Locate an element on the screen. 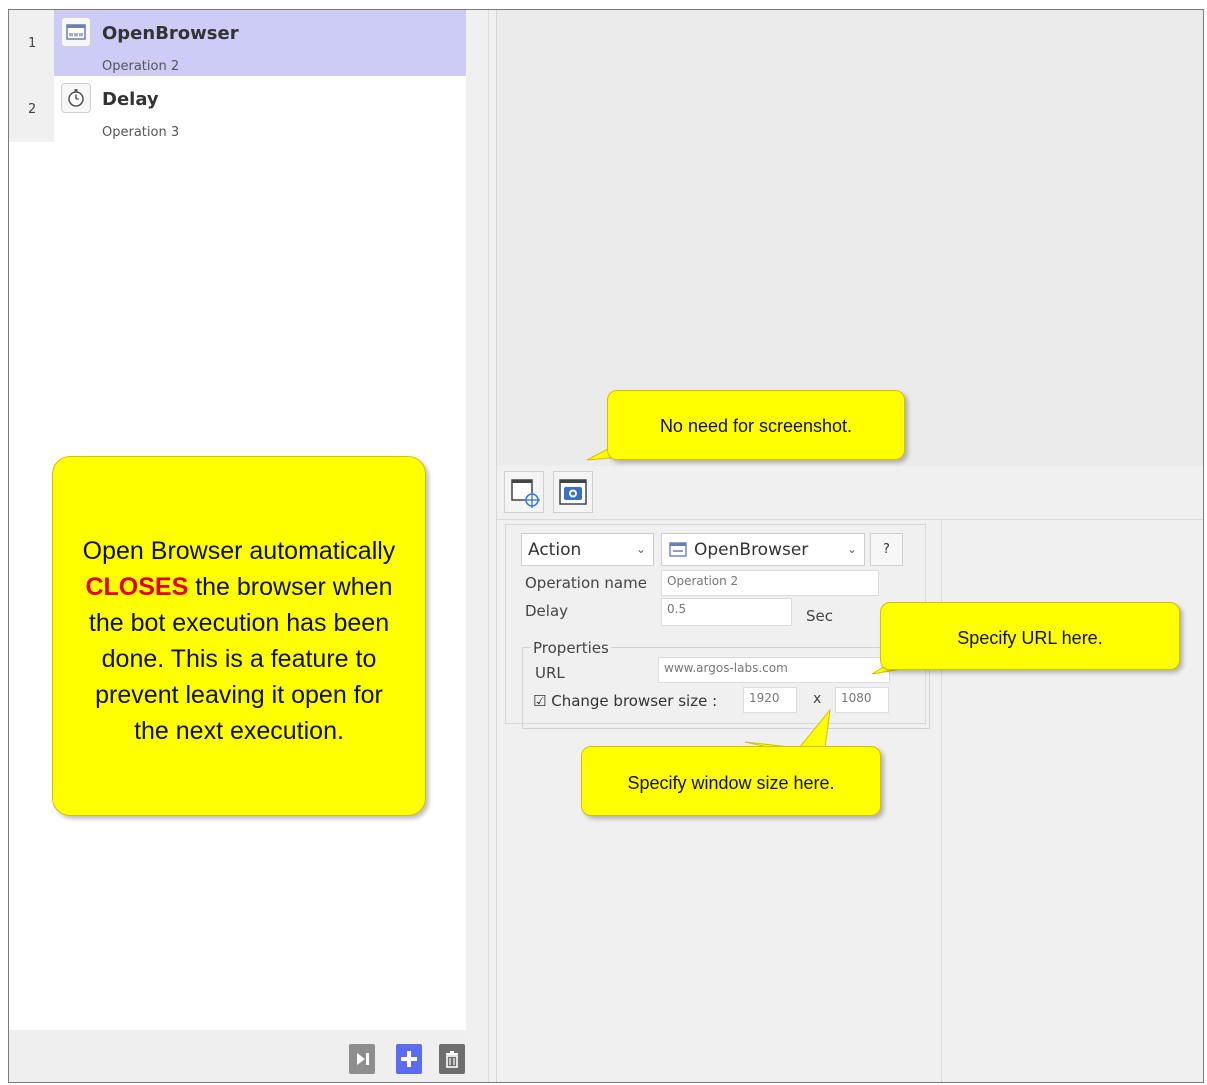 This screenshot has height=1085, width=1207. step-next-icon is located at coordinates (363, 1059).